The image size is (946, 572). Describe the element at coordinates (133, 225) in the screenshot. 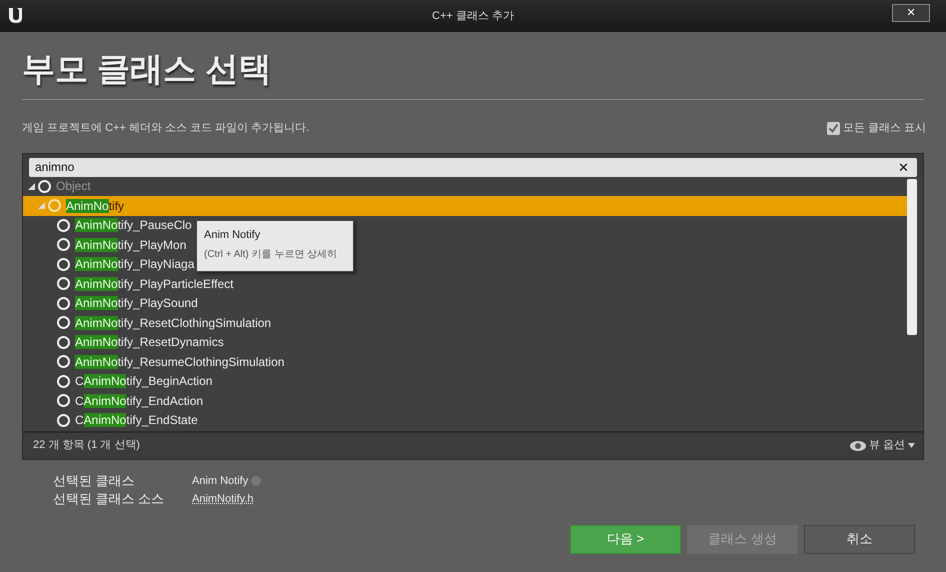

I see `class-name: AnimNotify_PauseClo` at that location.